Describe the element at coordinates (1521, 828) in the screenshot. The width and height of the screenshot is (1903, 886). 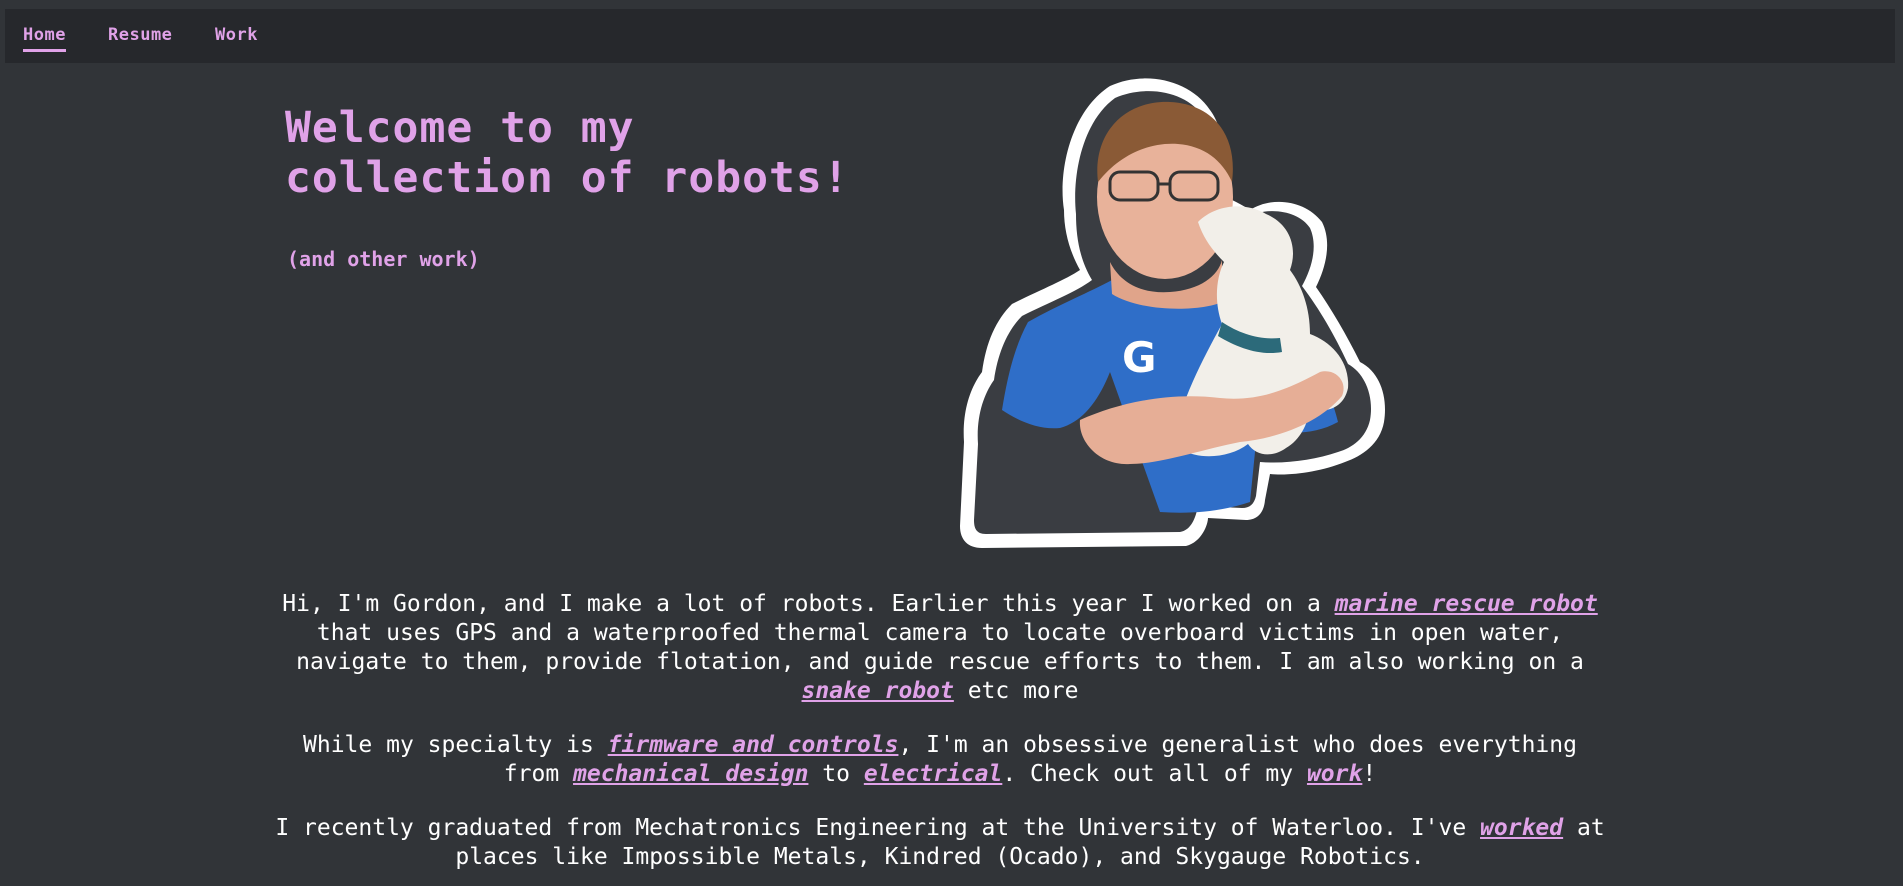
I see `worked-link: worked` at that location.